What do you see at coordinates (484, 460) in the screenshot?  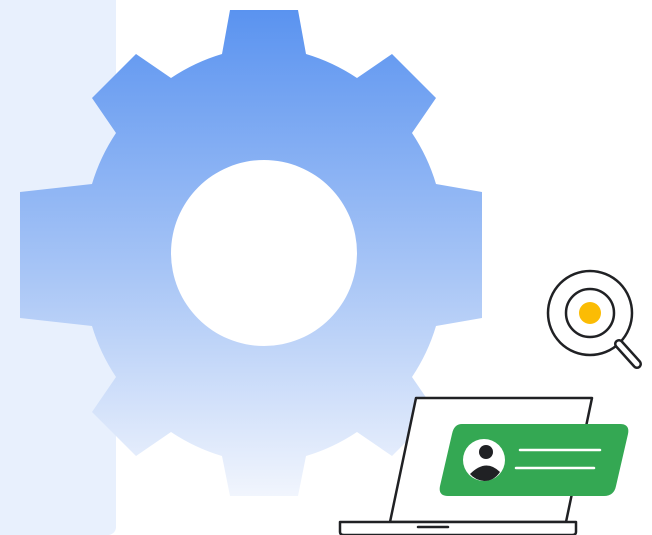 I see `avatar-icon` at bounding box center [484, 460].